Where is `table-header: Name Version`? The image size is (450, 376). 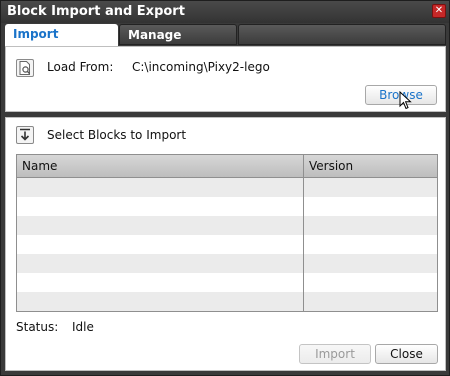
table-header: Name Version is located at coordinates (227, 166).